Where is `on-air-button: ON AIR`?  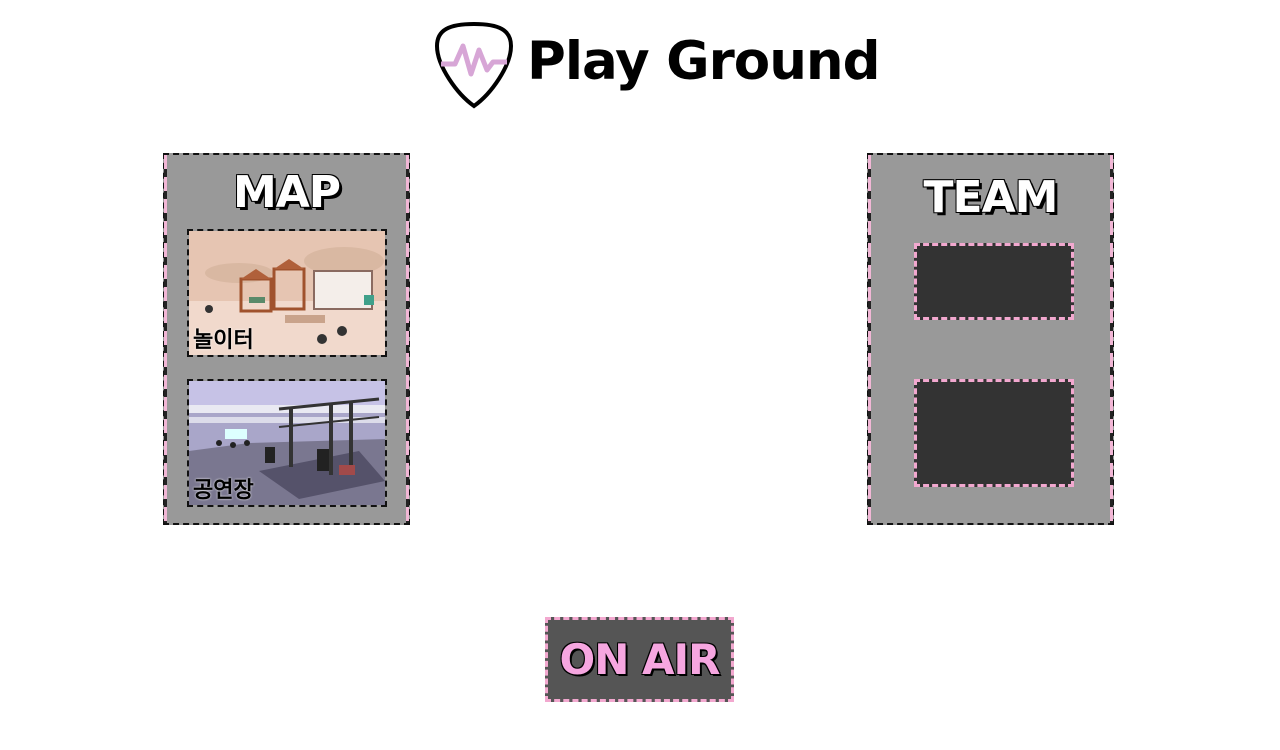
on-air-button: ON AIR is located at coordinates (639, 659).